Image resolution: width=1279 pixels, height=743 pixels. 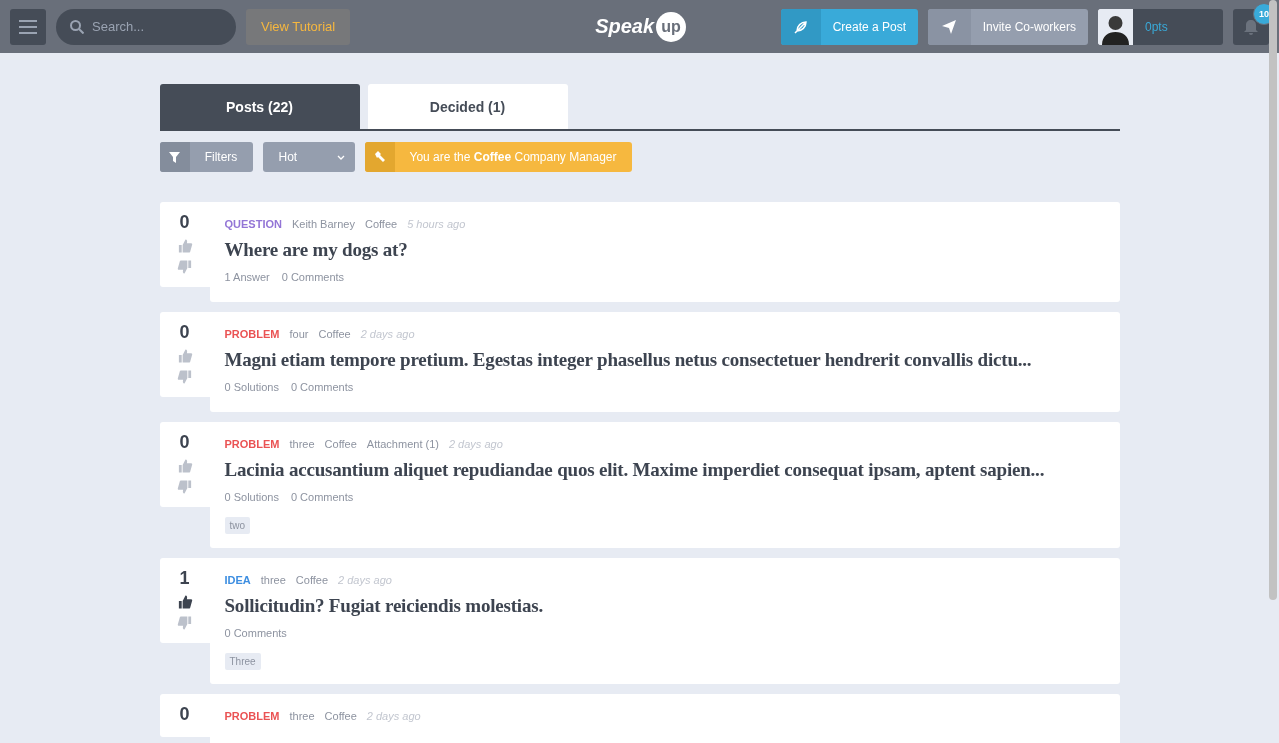 I want to click on scrollbar, so click(x=1273, y=300).